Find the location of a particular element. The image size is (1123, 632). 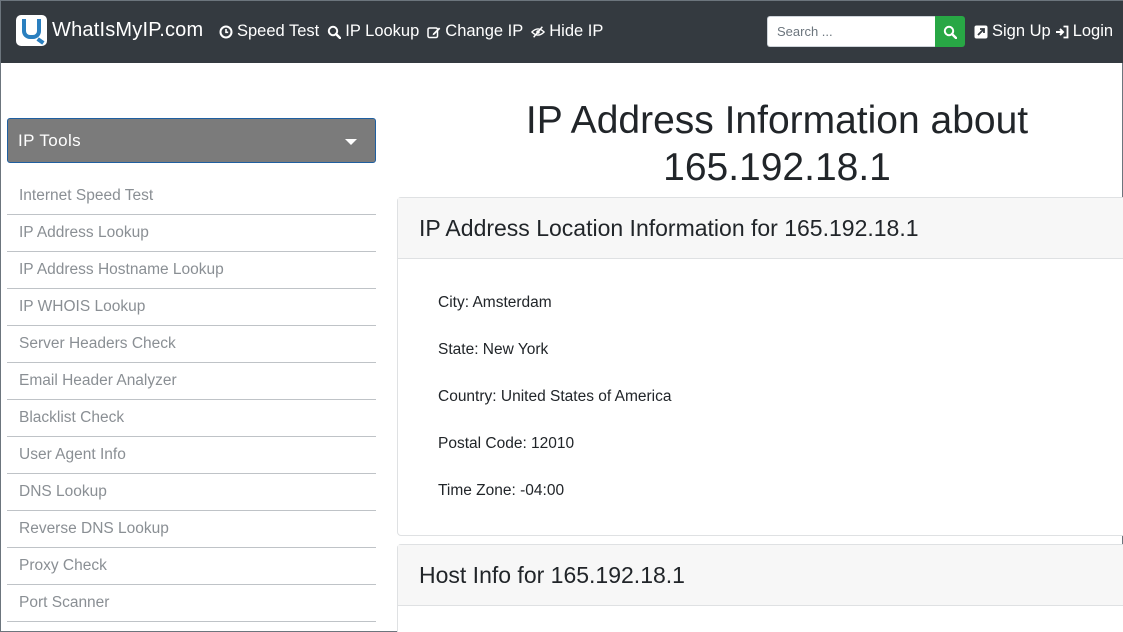

login-label: Login is located at coordinates (1093, 31).